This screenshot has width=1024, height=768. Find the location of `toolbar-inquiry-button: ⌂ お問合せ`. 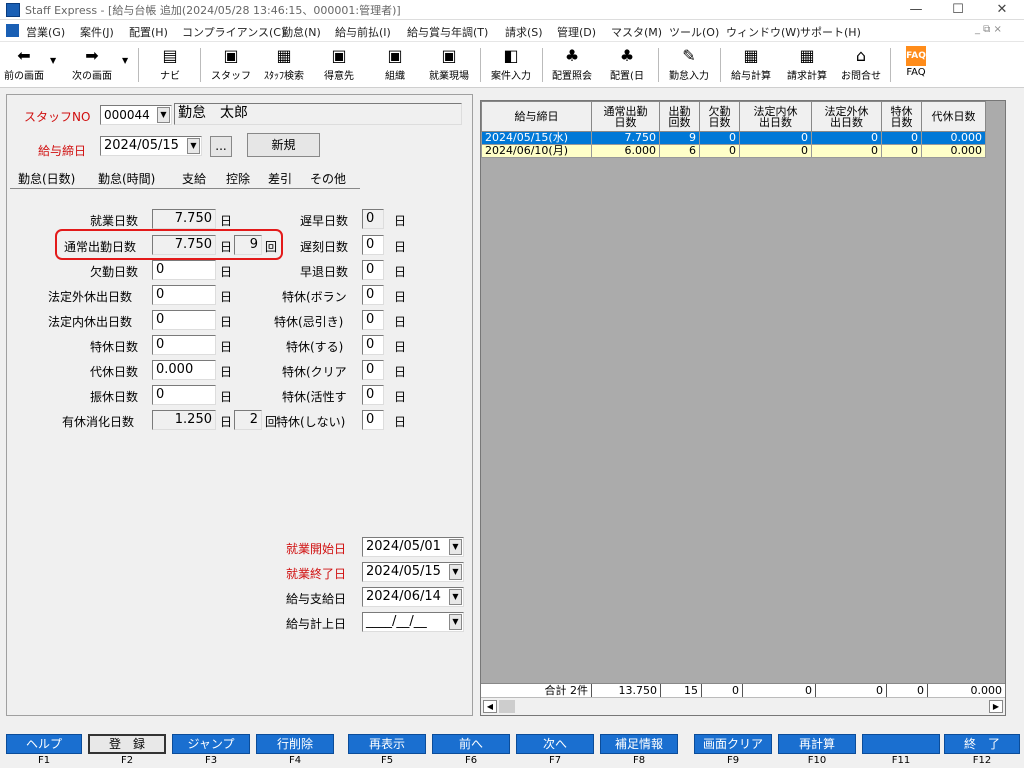

toolbar-inquiry-button: ⌂ お問合せ is located at coordinates (861, 65).